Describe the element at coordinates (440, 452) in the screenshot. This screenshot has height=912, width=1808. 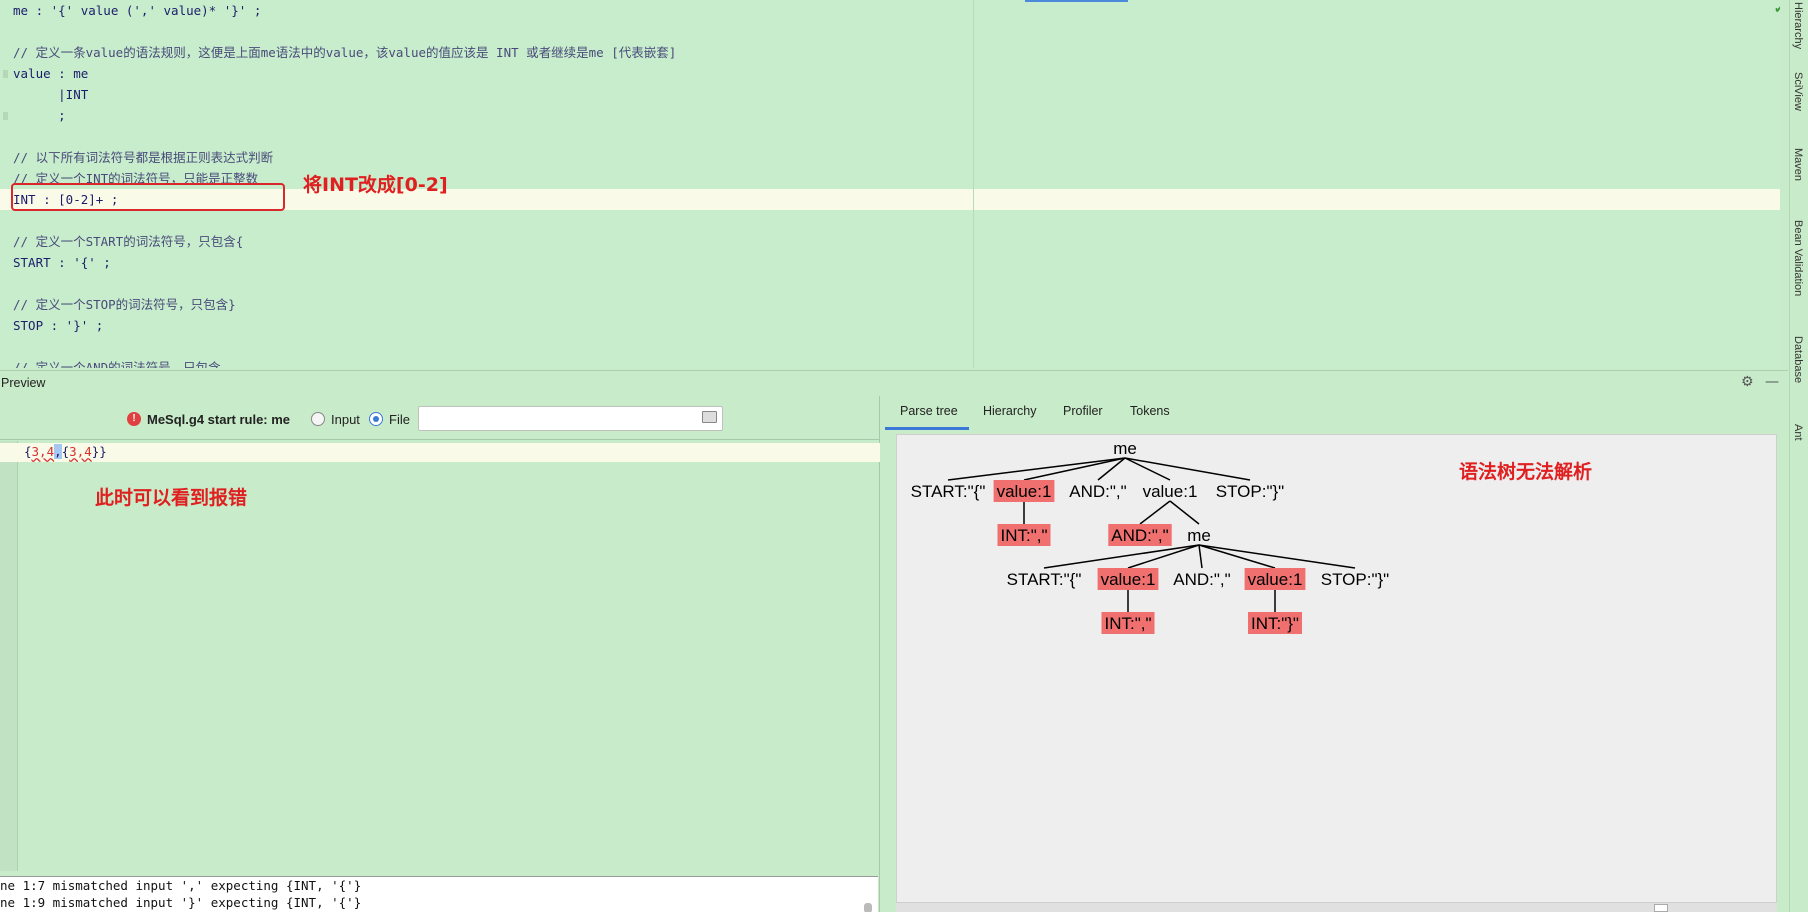
I see `input-line-highlight` at that location.